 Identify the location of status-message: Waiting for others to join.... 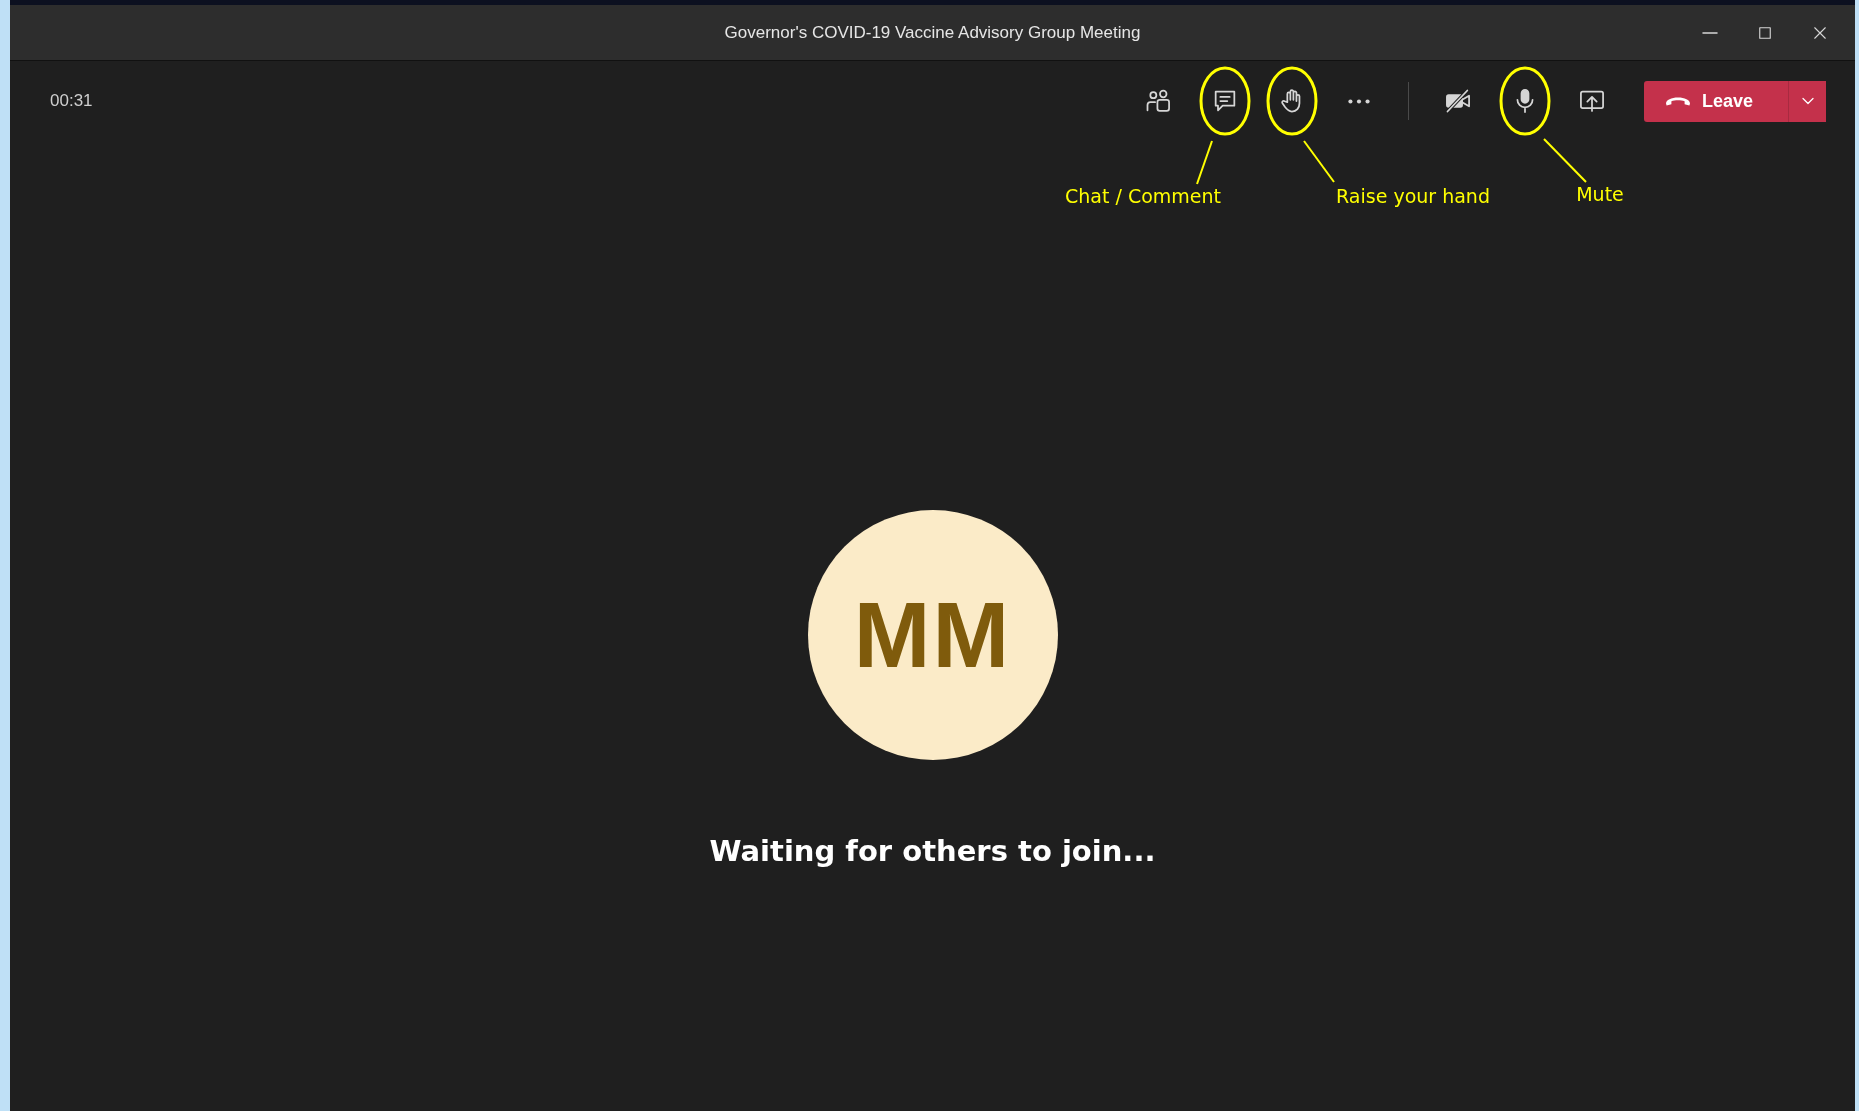
(932, 851).